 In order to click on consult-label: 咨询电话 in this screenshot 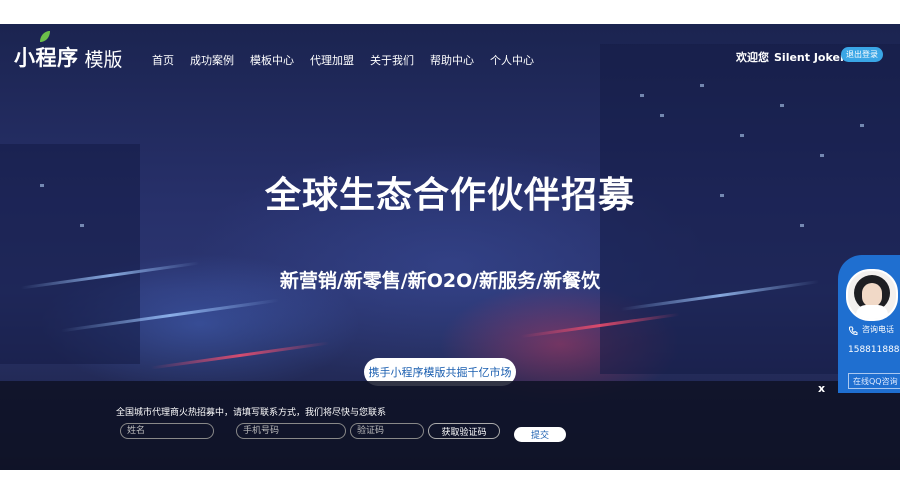, I will do `click(878, 329)`.